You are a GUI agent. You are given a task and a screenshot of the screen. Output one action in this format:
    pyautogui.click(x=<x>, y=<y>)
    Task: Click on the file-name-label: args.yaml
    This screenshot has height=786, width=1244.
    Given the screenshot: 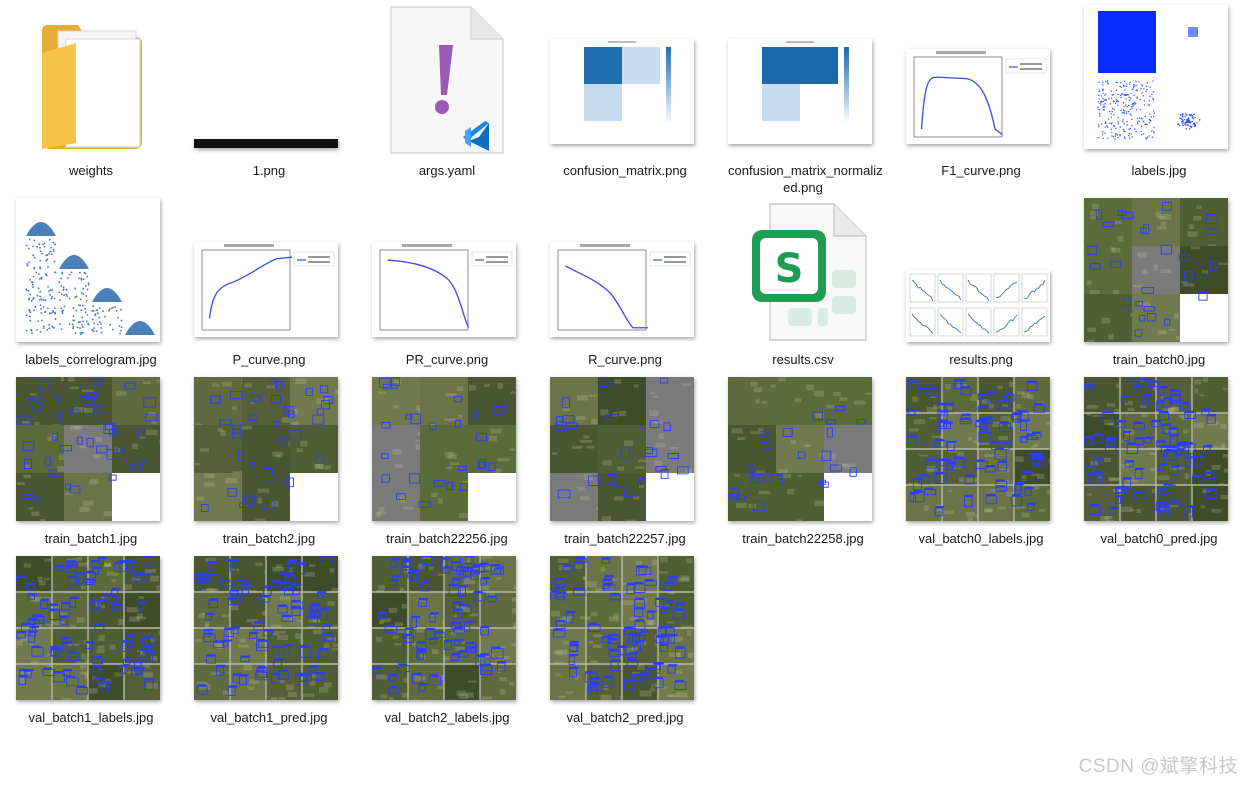 What is the action you would take?
    pyautogui.click(x=447, y=170)
    